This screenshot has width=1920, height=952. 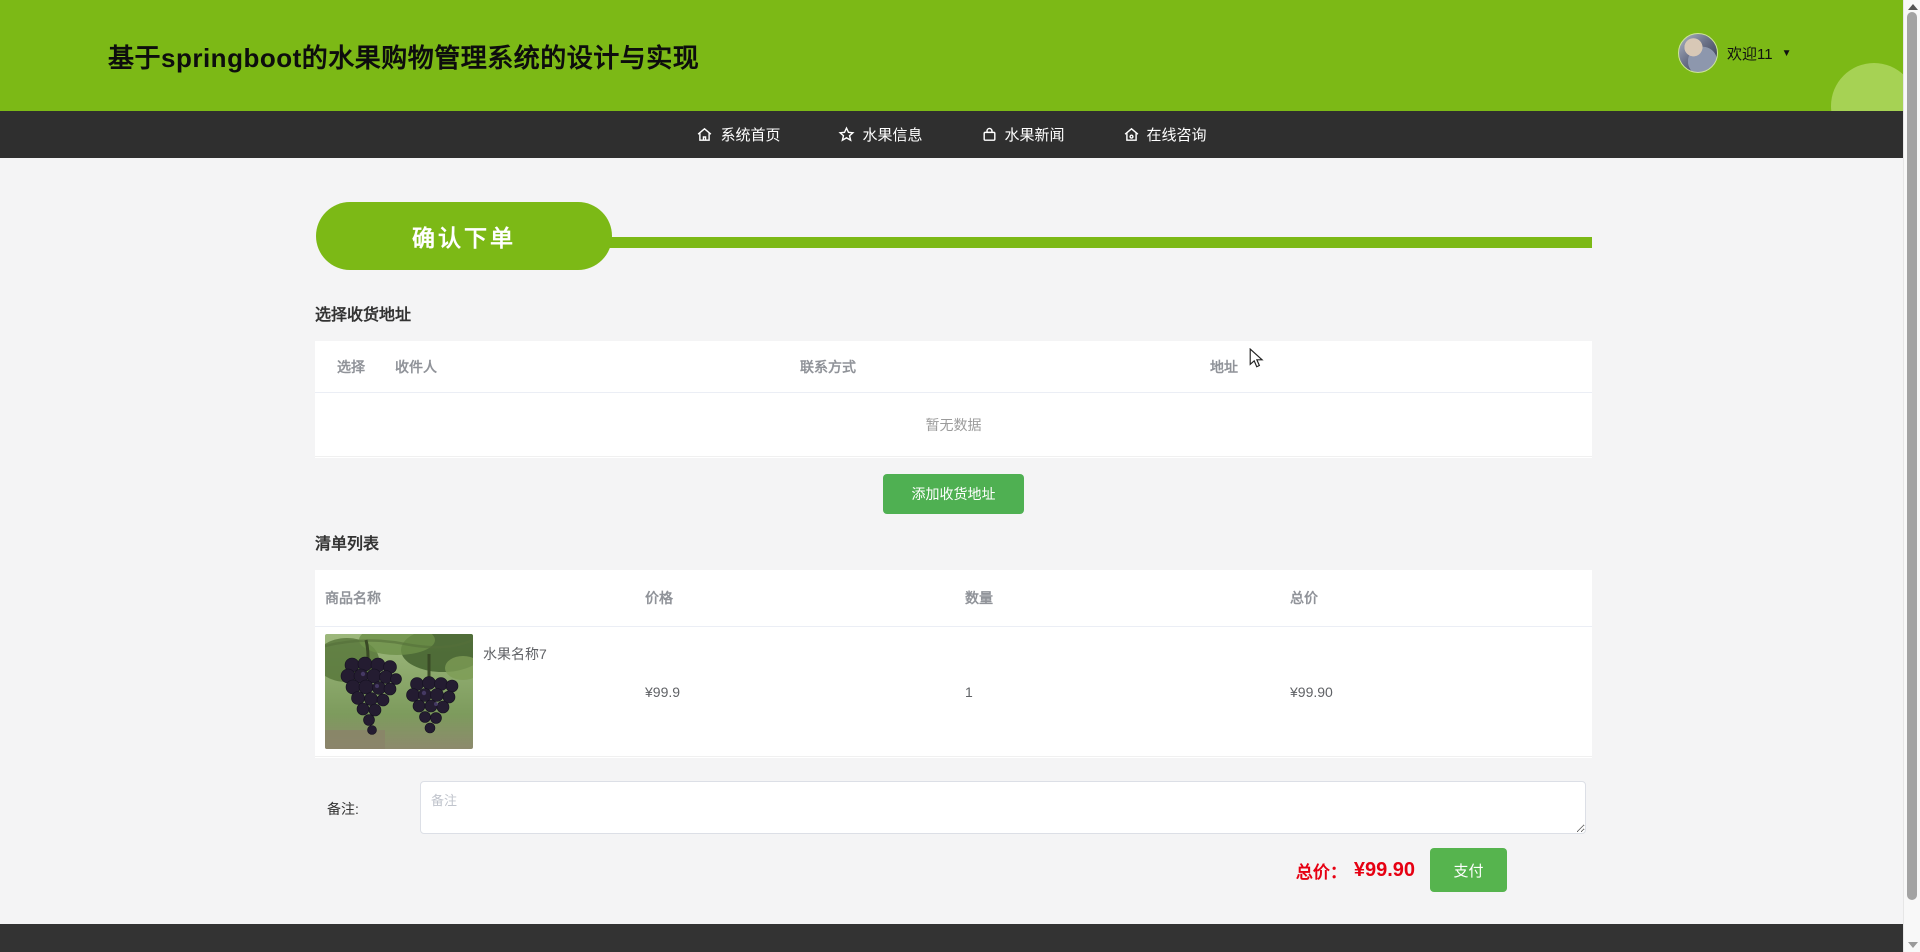 I want to click on address-table: 选择 收件人 联系方式 地址 暂无数据, so click(x=953, y=399).